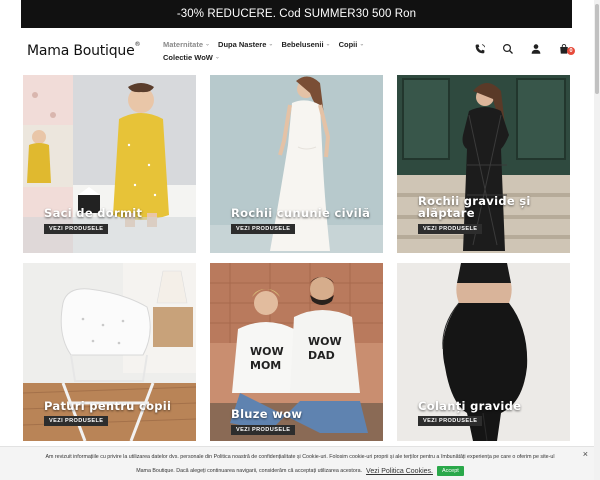  What do you see at coordinates (536, 48) in the screenshot?
I see `user-icon` at bounding box center [536, 48].